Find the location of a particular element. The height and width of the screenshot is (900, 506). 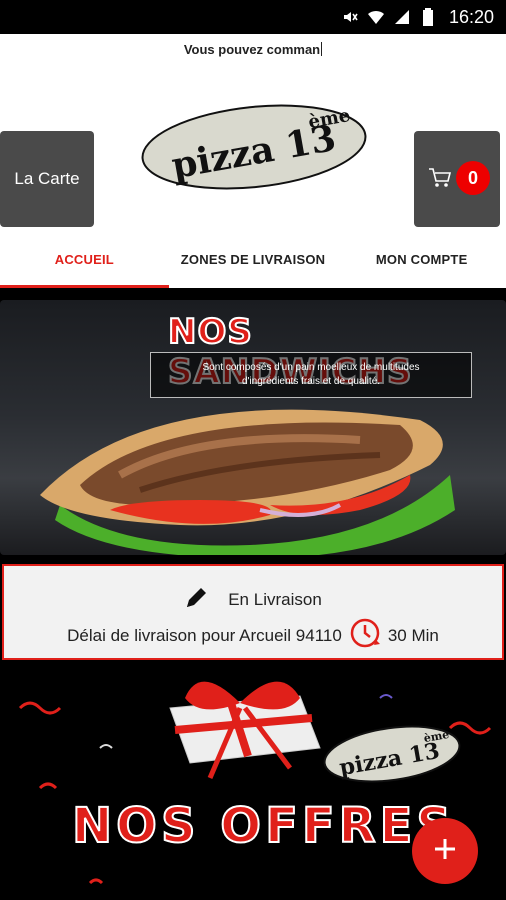

delivery-delay-text: Délai de livraison pour Arcueil 94110 is located at coordinates (204, 635).